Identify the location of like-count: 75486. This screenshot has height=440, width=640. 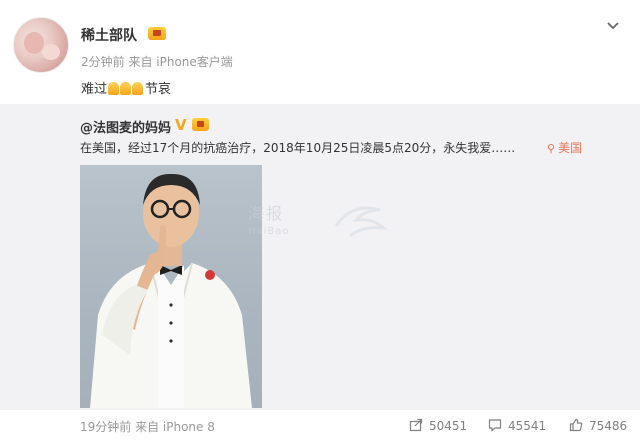
(608, 426).